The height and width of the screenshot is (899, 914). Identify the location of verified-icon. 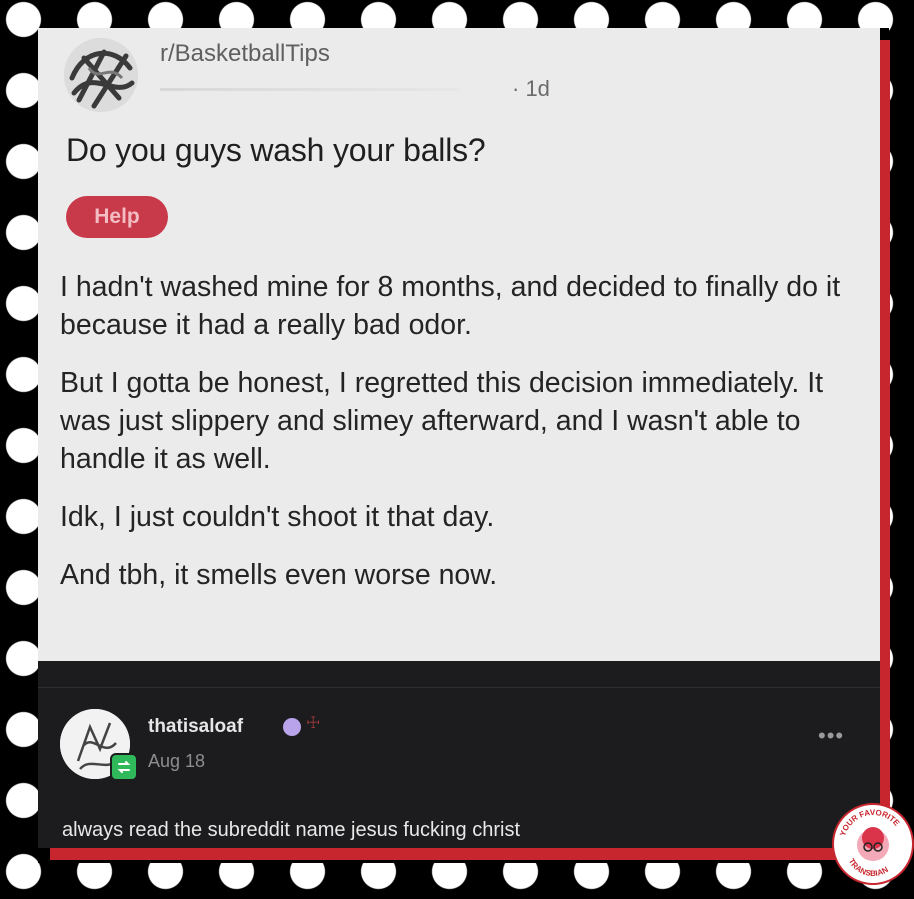
(292, 727).